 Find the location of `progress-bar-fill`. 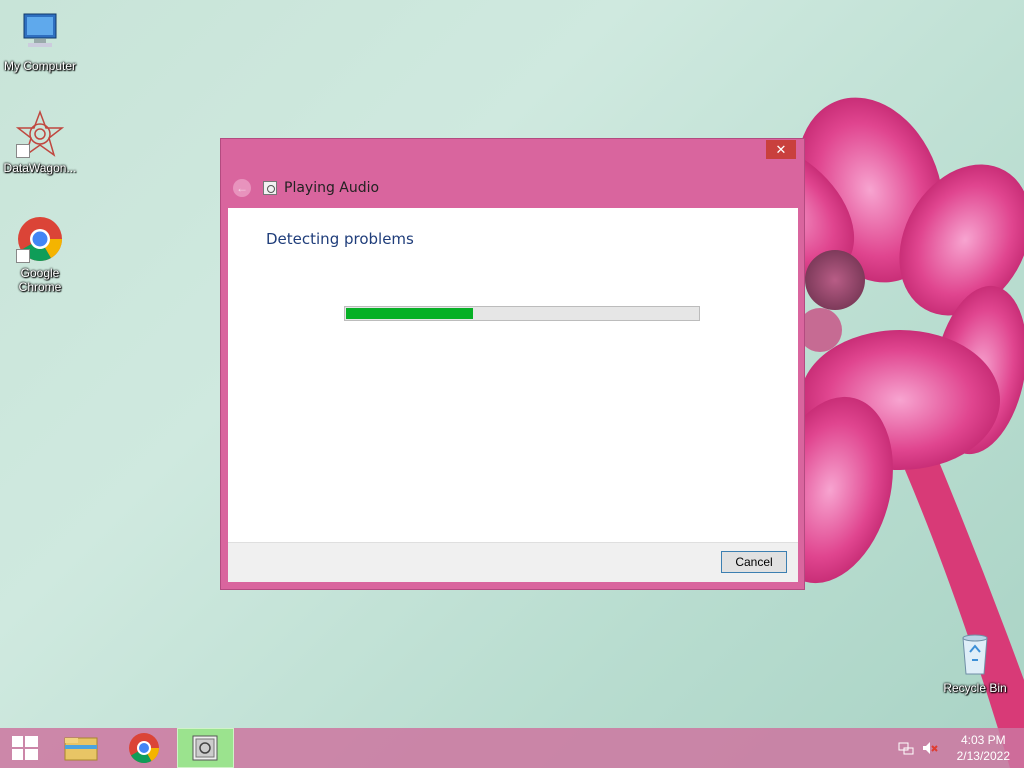

progress-bar-fill is located at coordinates (409, 313).